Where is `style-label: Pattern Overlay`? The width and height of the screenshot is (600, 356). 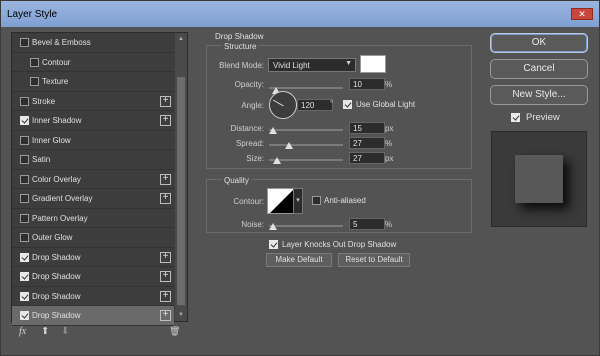 style-label: Pattern Overlay is located at coordinates (60, 218).